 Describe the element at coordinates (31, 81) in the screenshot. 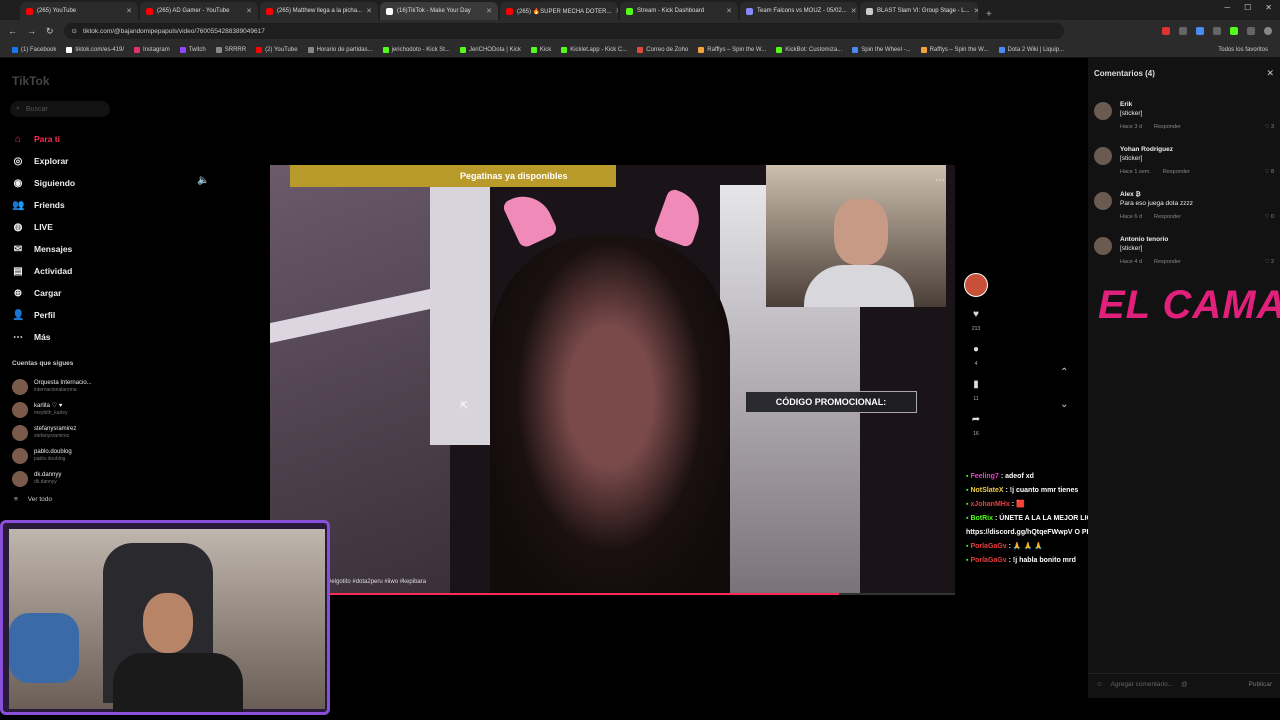

I see `tiktok-logo: TikTok` at that location.